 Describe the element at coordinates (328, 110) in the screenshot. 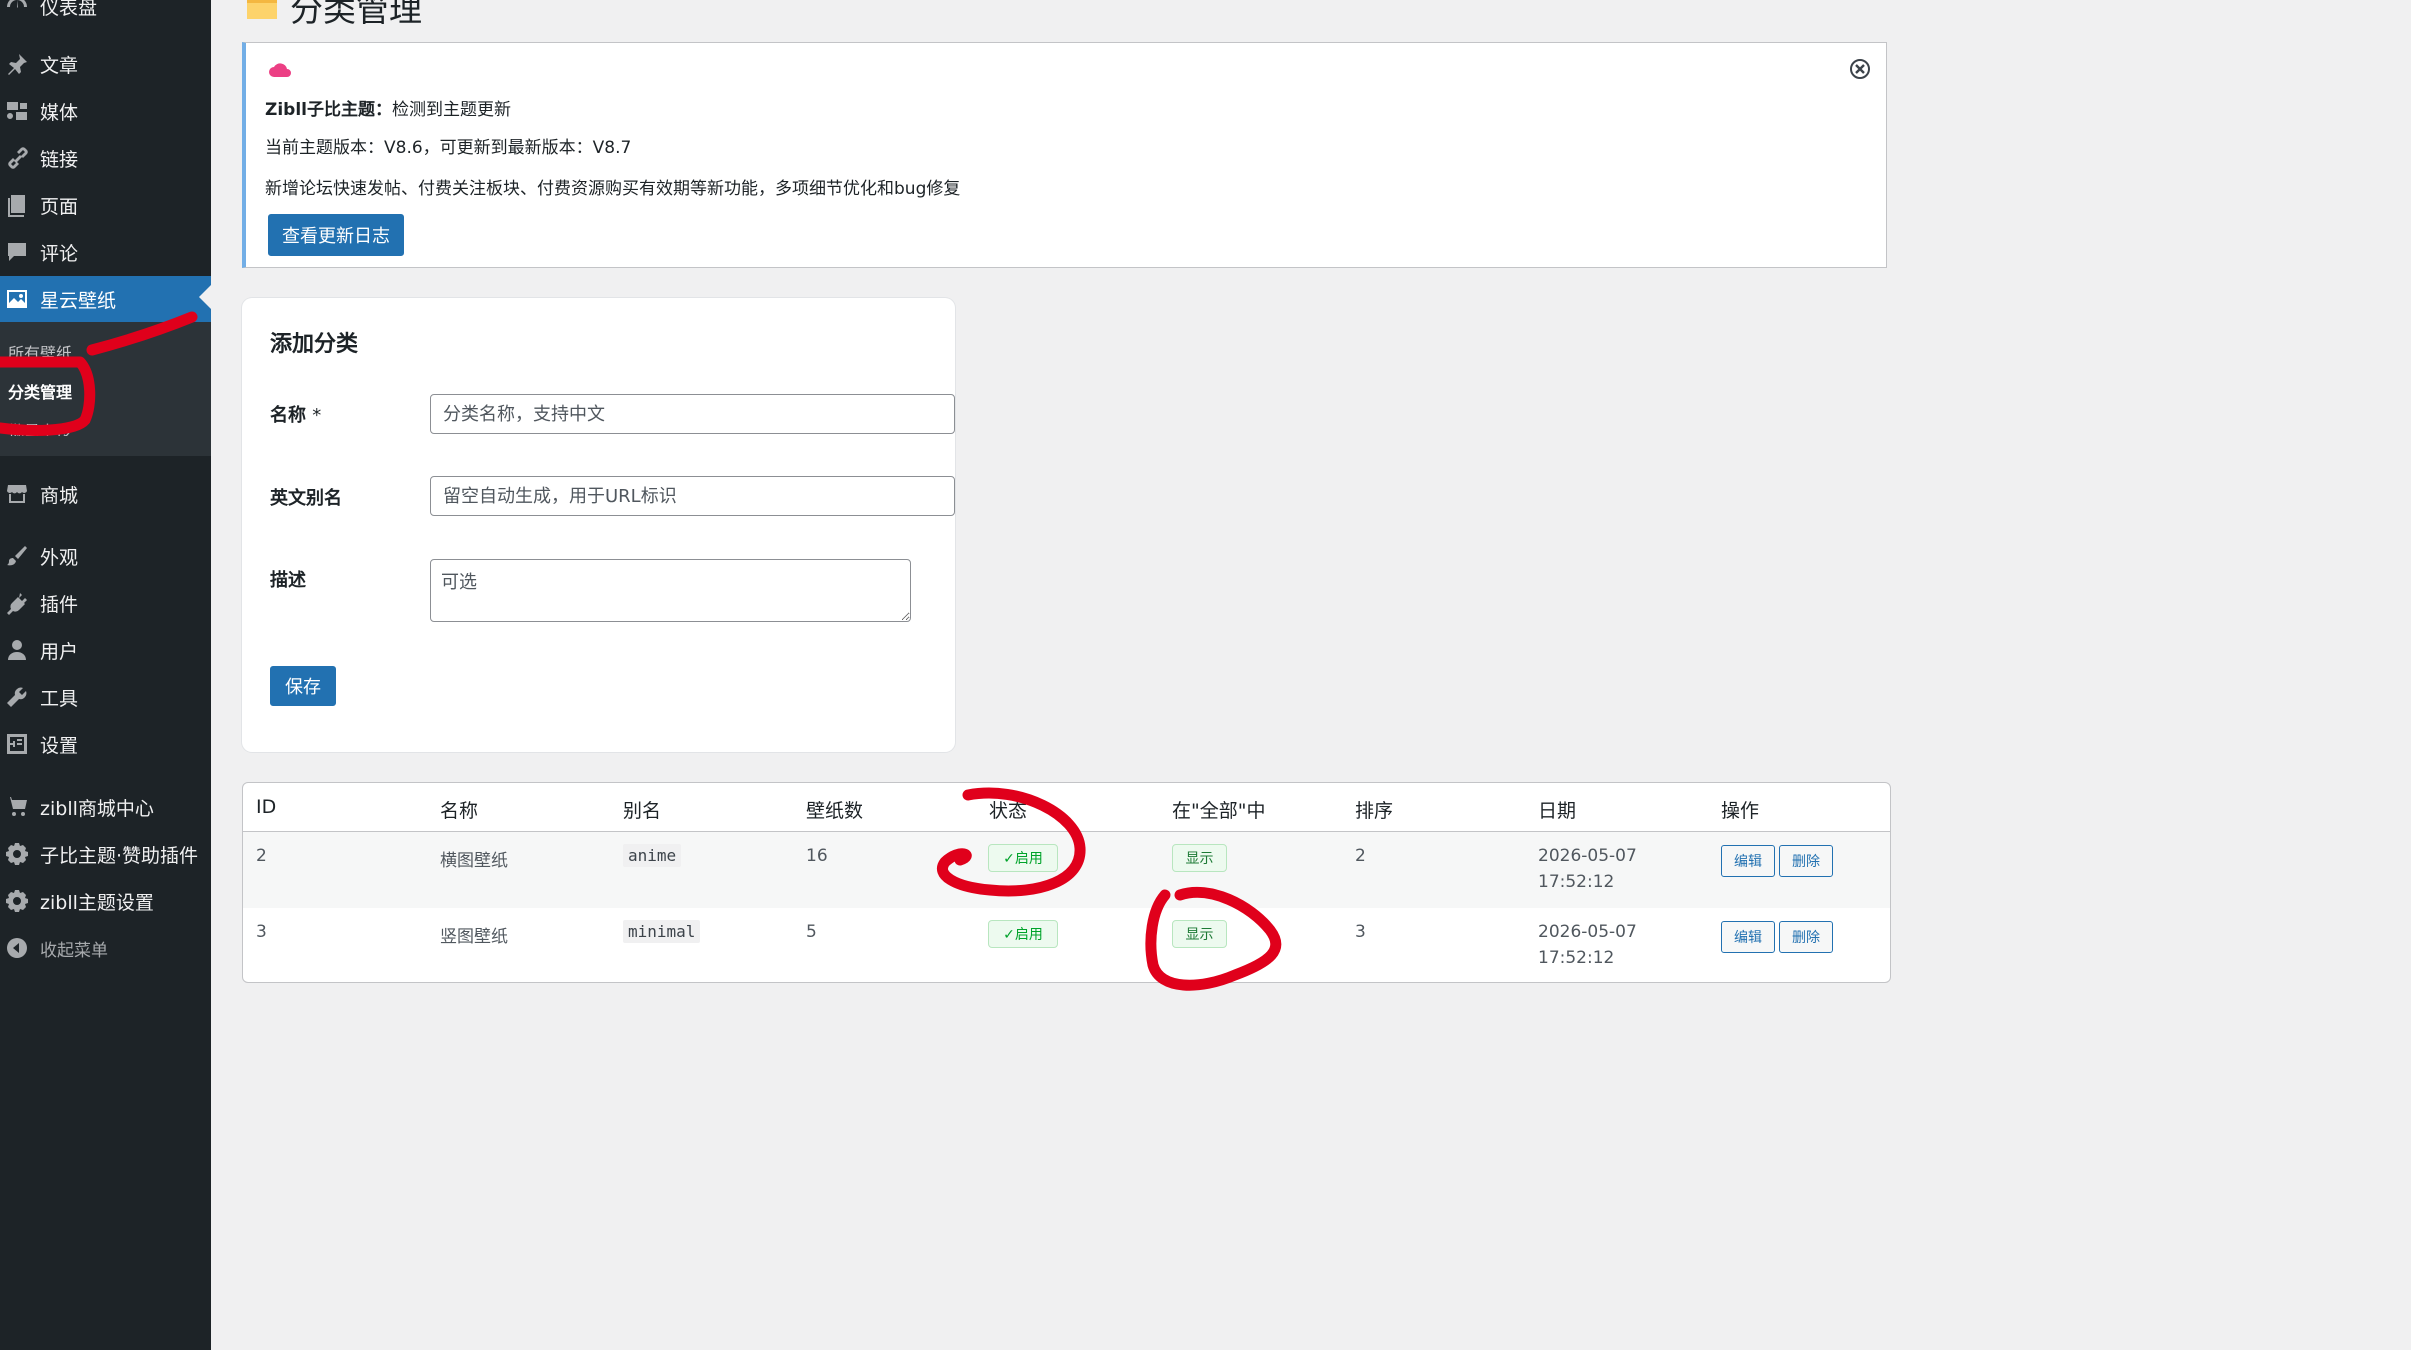

I see `notice-brand: Zibll子比主题：` at that location.